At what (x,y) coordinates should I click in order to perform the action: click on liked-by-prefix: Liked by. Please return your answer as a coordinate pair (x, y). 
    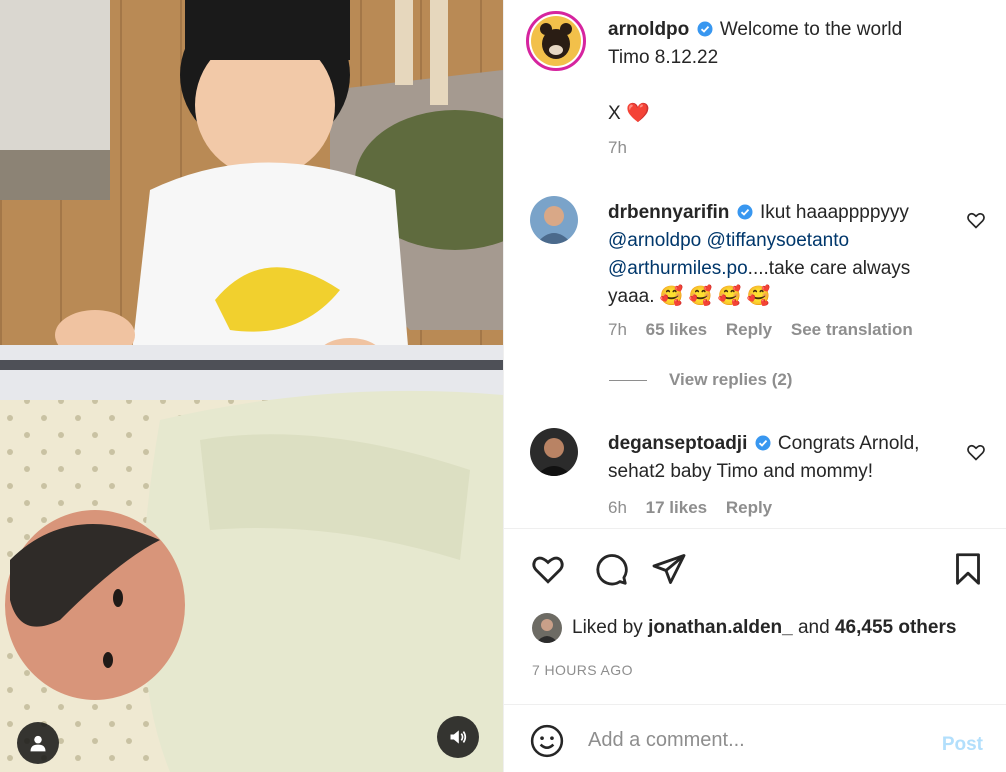
    Looking at the image, I should click on (607, 627).